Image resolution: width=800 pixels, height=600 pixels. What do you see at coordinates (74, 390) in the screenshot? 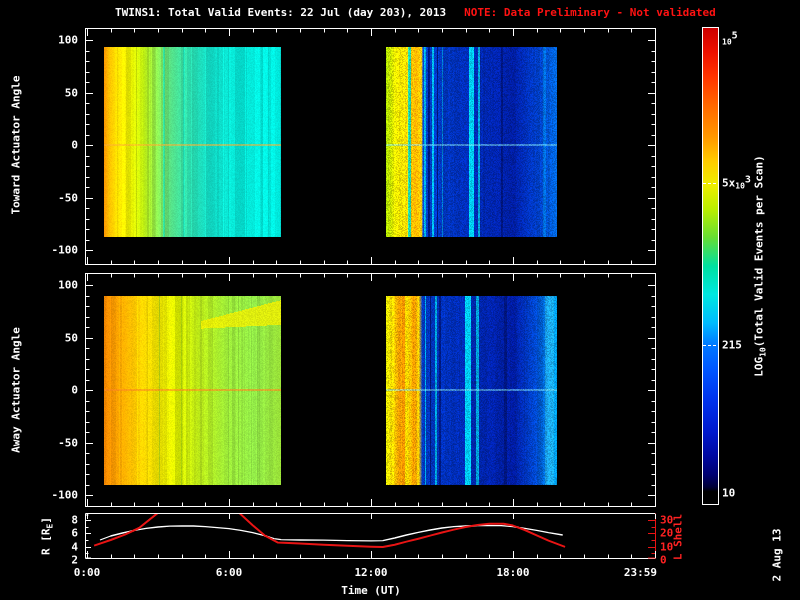
I see `away-ytick-label: 0` at bounding box center [74, 390].